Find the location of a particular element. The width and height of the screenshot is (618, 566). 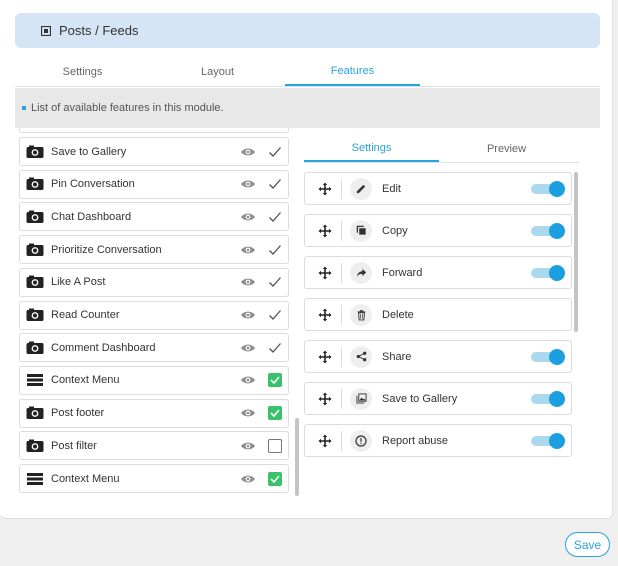

actions-scroll-thumb is located at coordinates (576, 252).